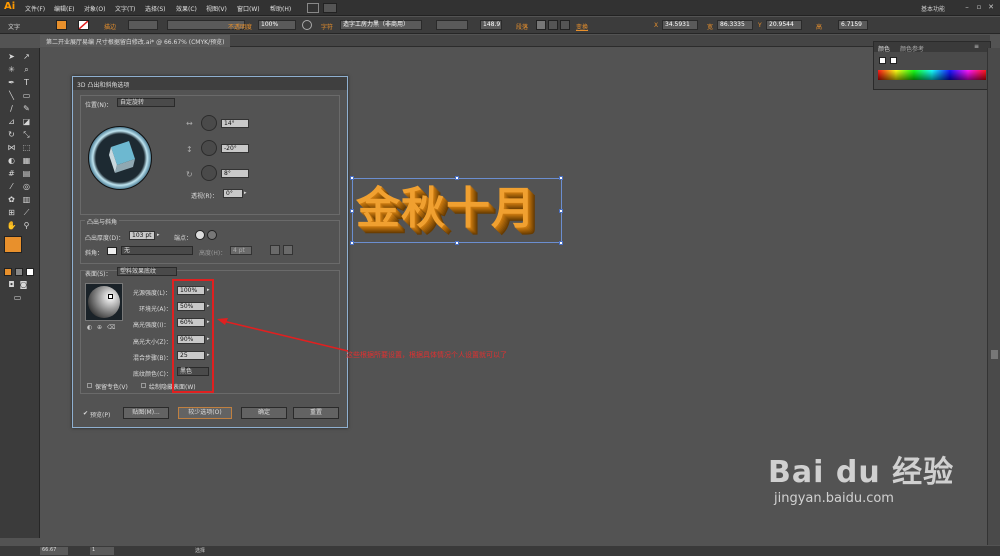  I want to click on none-mode-icon, so click(30, 272).